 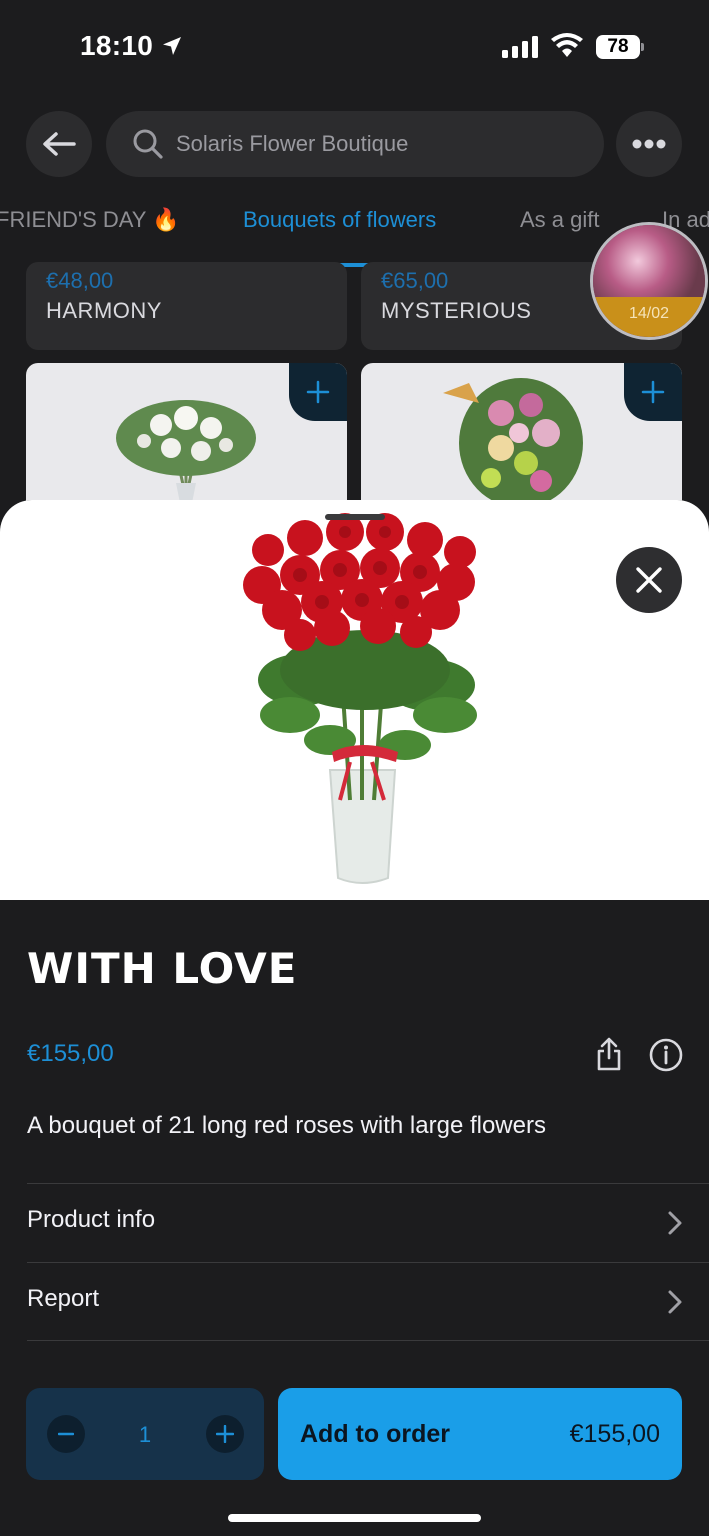 I want to click on battery-tip, so click(x=642, y=47).